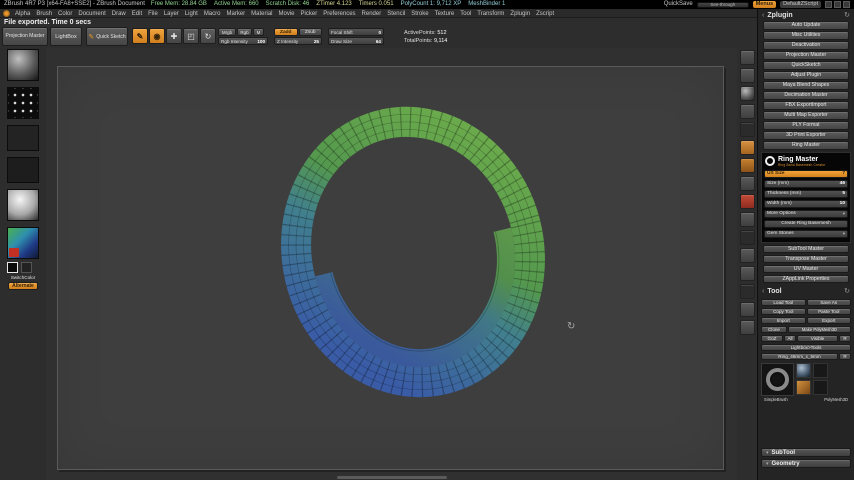  Describe the element at coordinates (140, 36) in the screenshot. I see `edit-mode-button: ✎` at that location.